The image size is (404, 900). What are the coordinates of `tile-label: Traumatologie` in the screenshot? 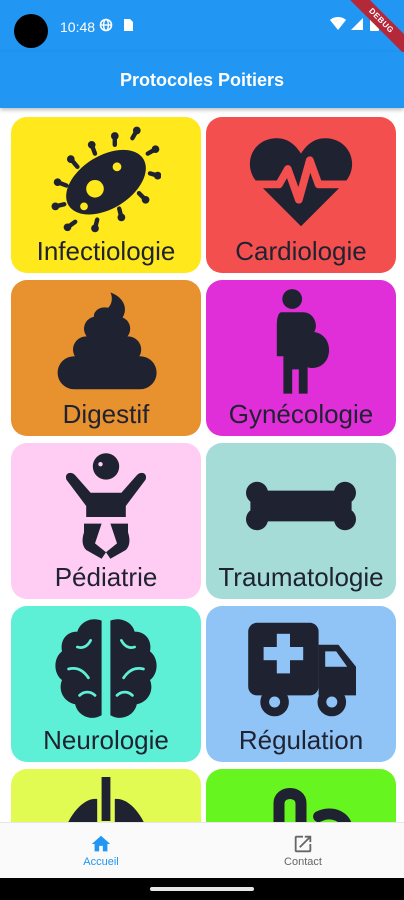 It's located at (301, 577).